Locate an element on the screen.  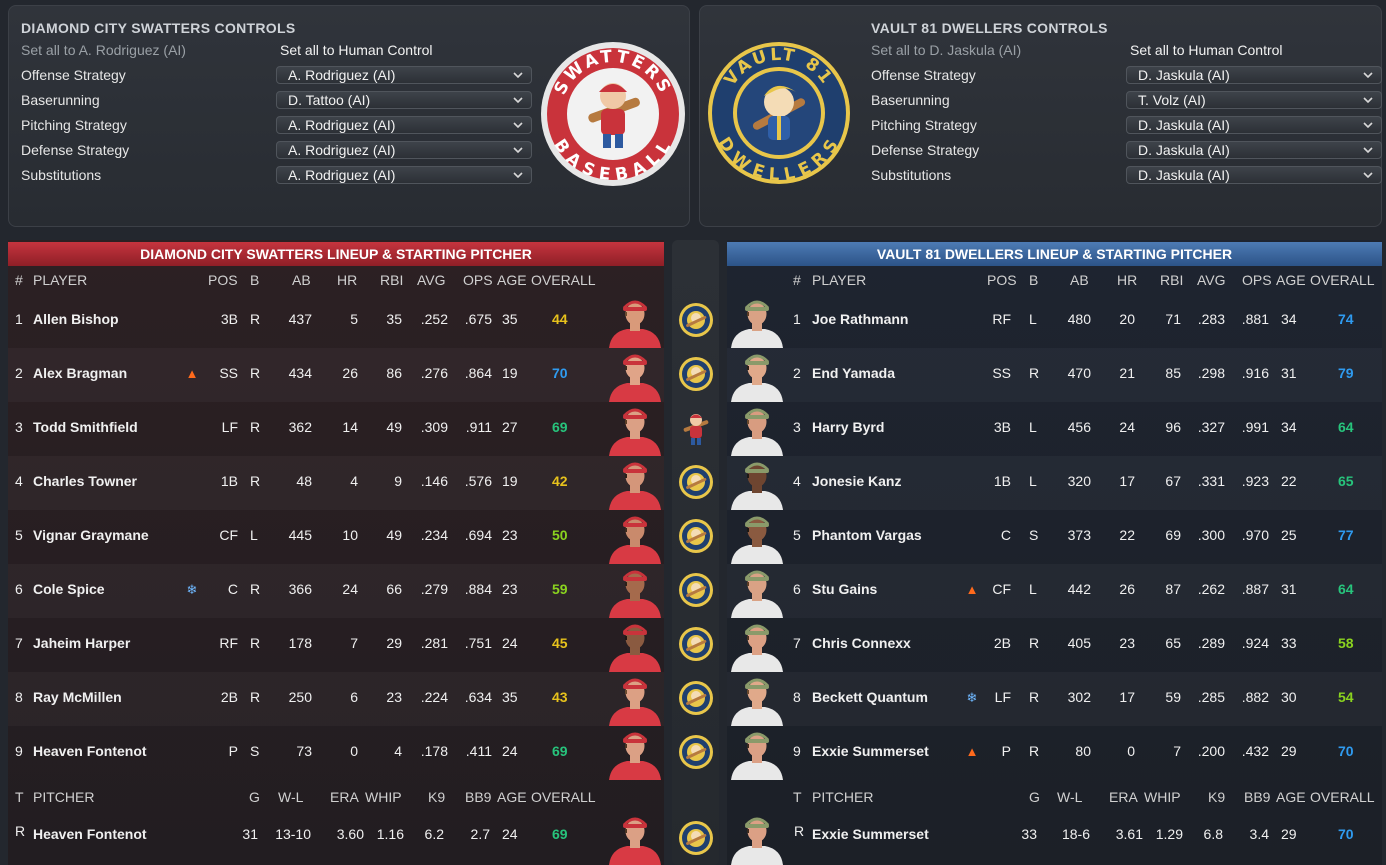
player-row: 4 Jonesie Kanz 1B L 320 17 67 .331 .923 22 65 is located at coordinates (1054, 483).